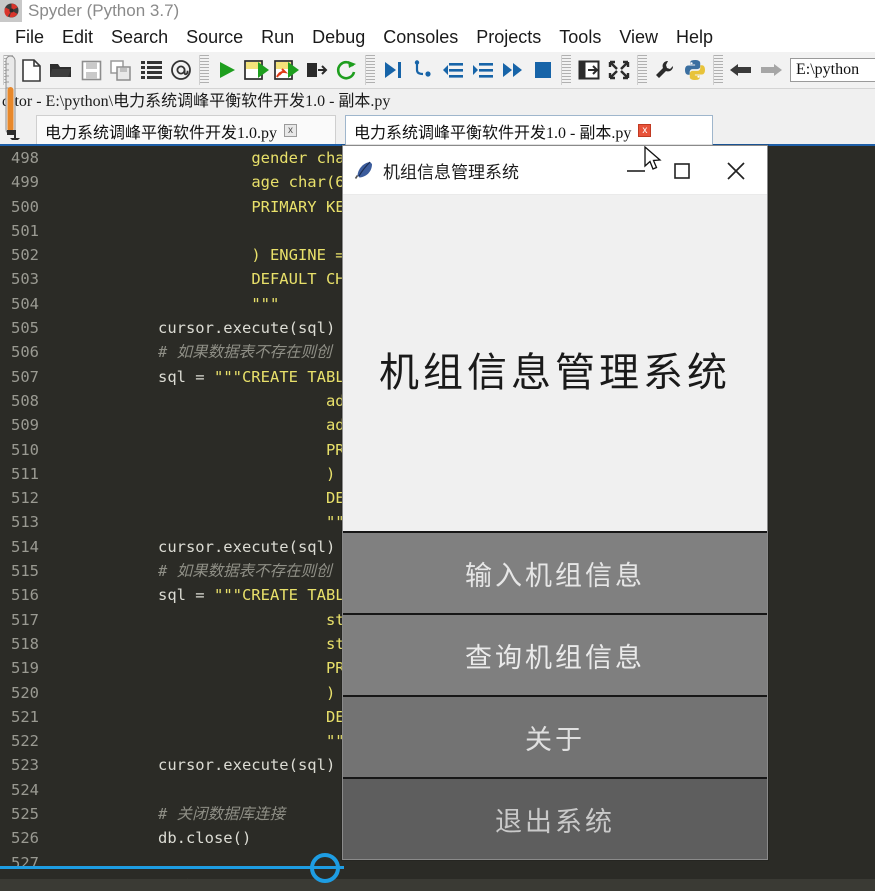  I want to click on window-title-bar: Spyder (Python 3.7), so click(437, 11).